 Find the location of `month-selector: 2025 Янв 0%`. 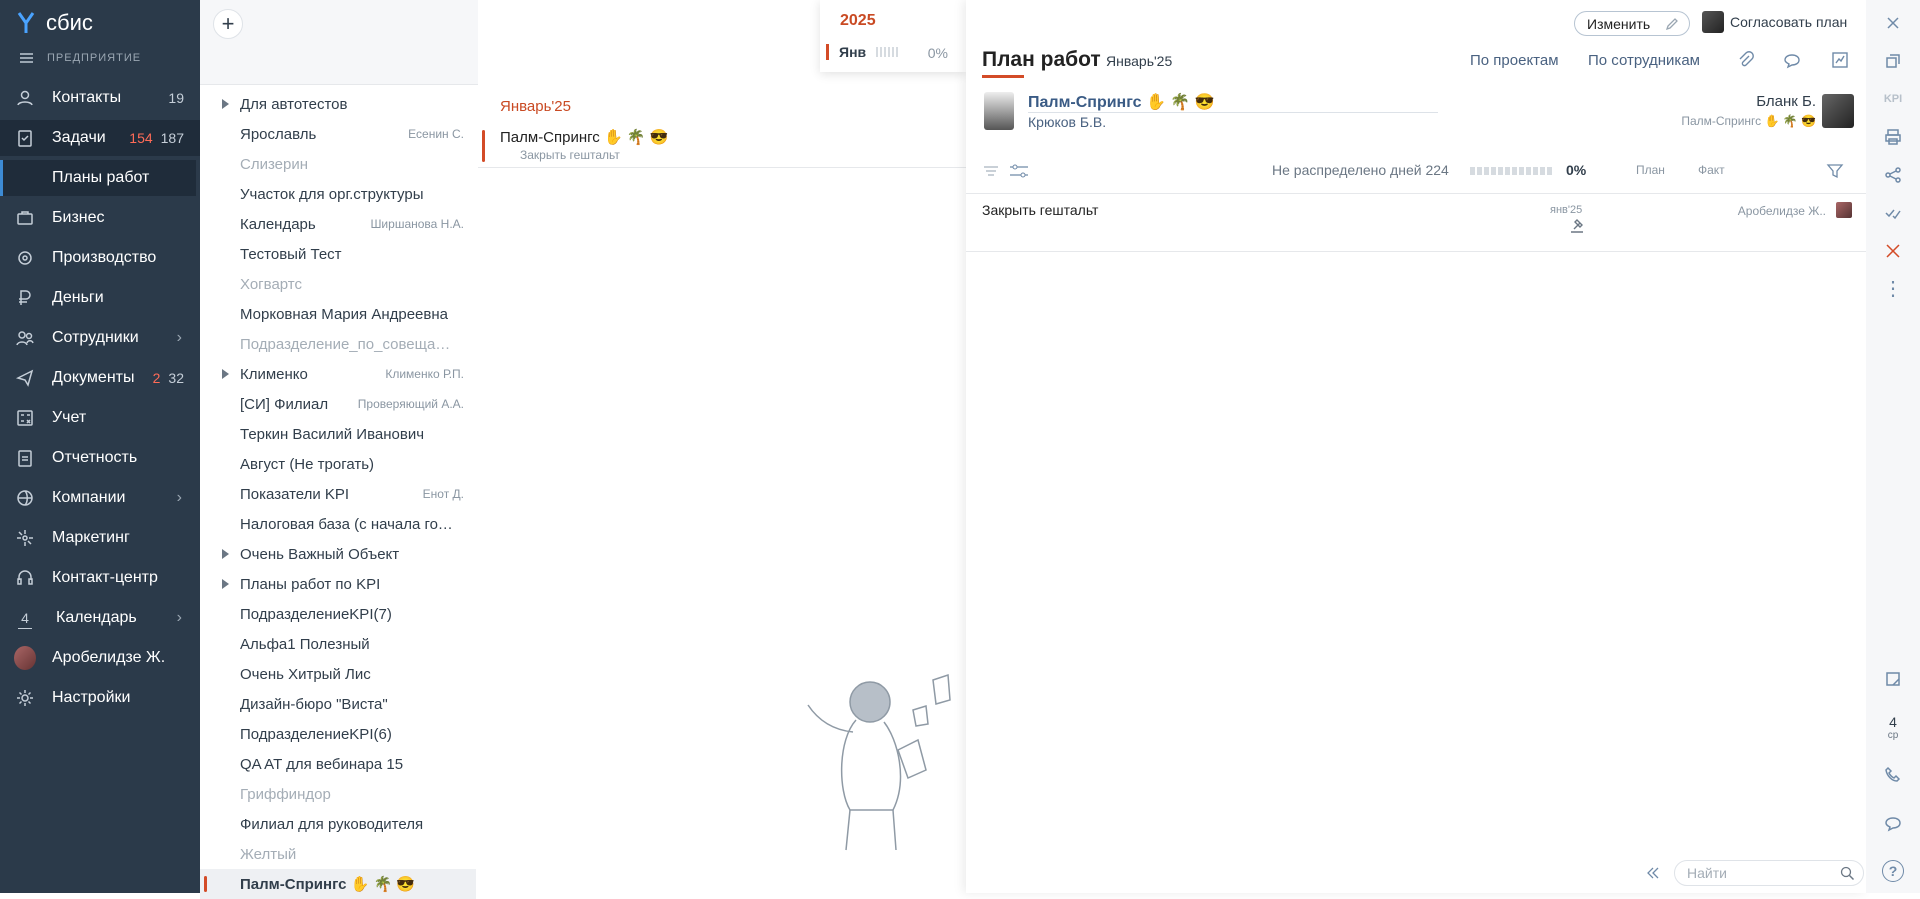

month-selector: 2025 Янв 0% is located at coordinates (893, 36).